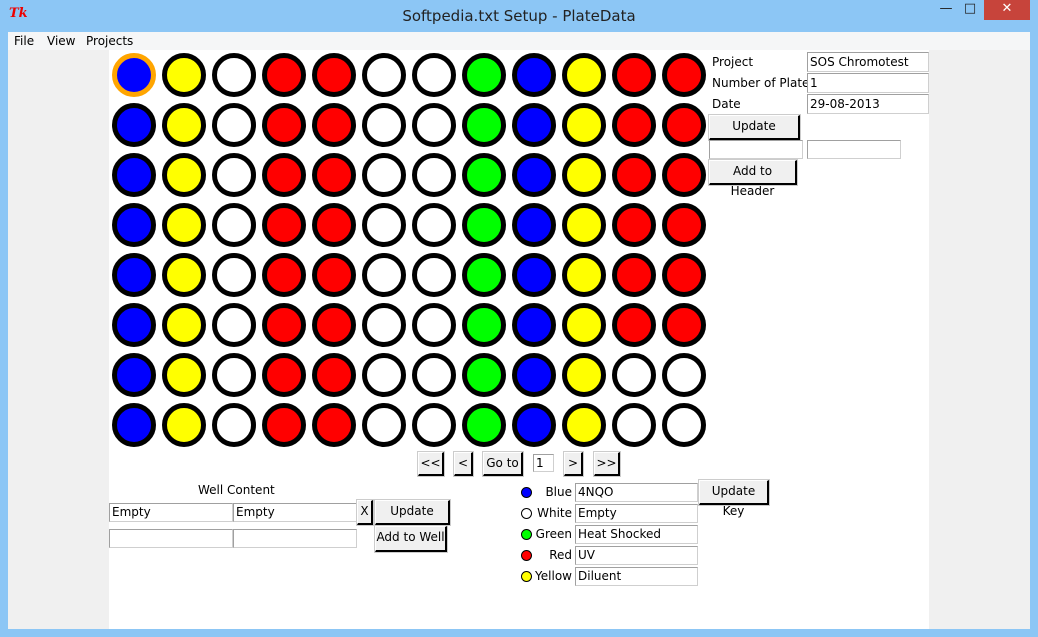 The height and width of the screenshot is (637, 1038). Describe the element at coordinates (868, 62) in the screenshot. I see `project-field: SOS Chromotest` at that location.